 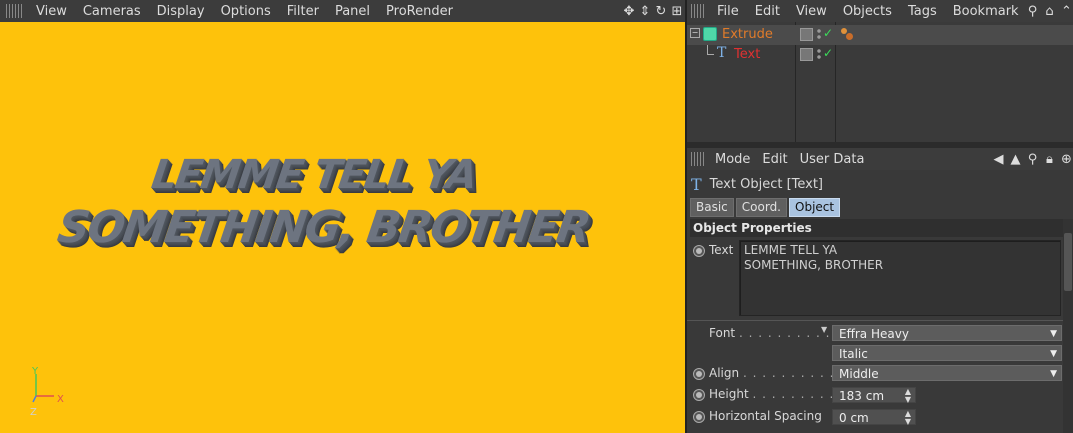 I want to click on animate-height-radio, so click(x=699, y=395).